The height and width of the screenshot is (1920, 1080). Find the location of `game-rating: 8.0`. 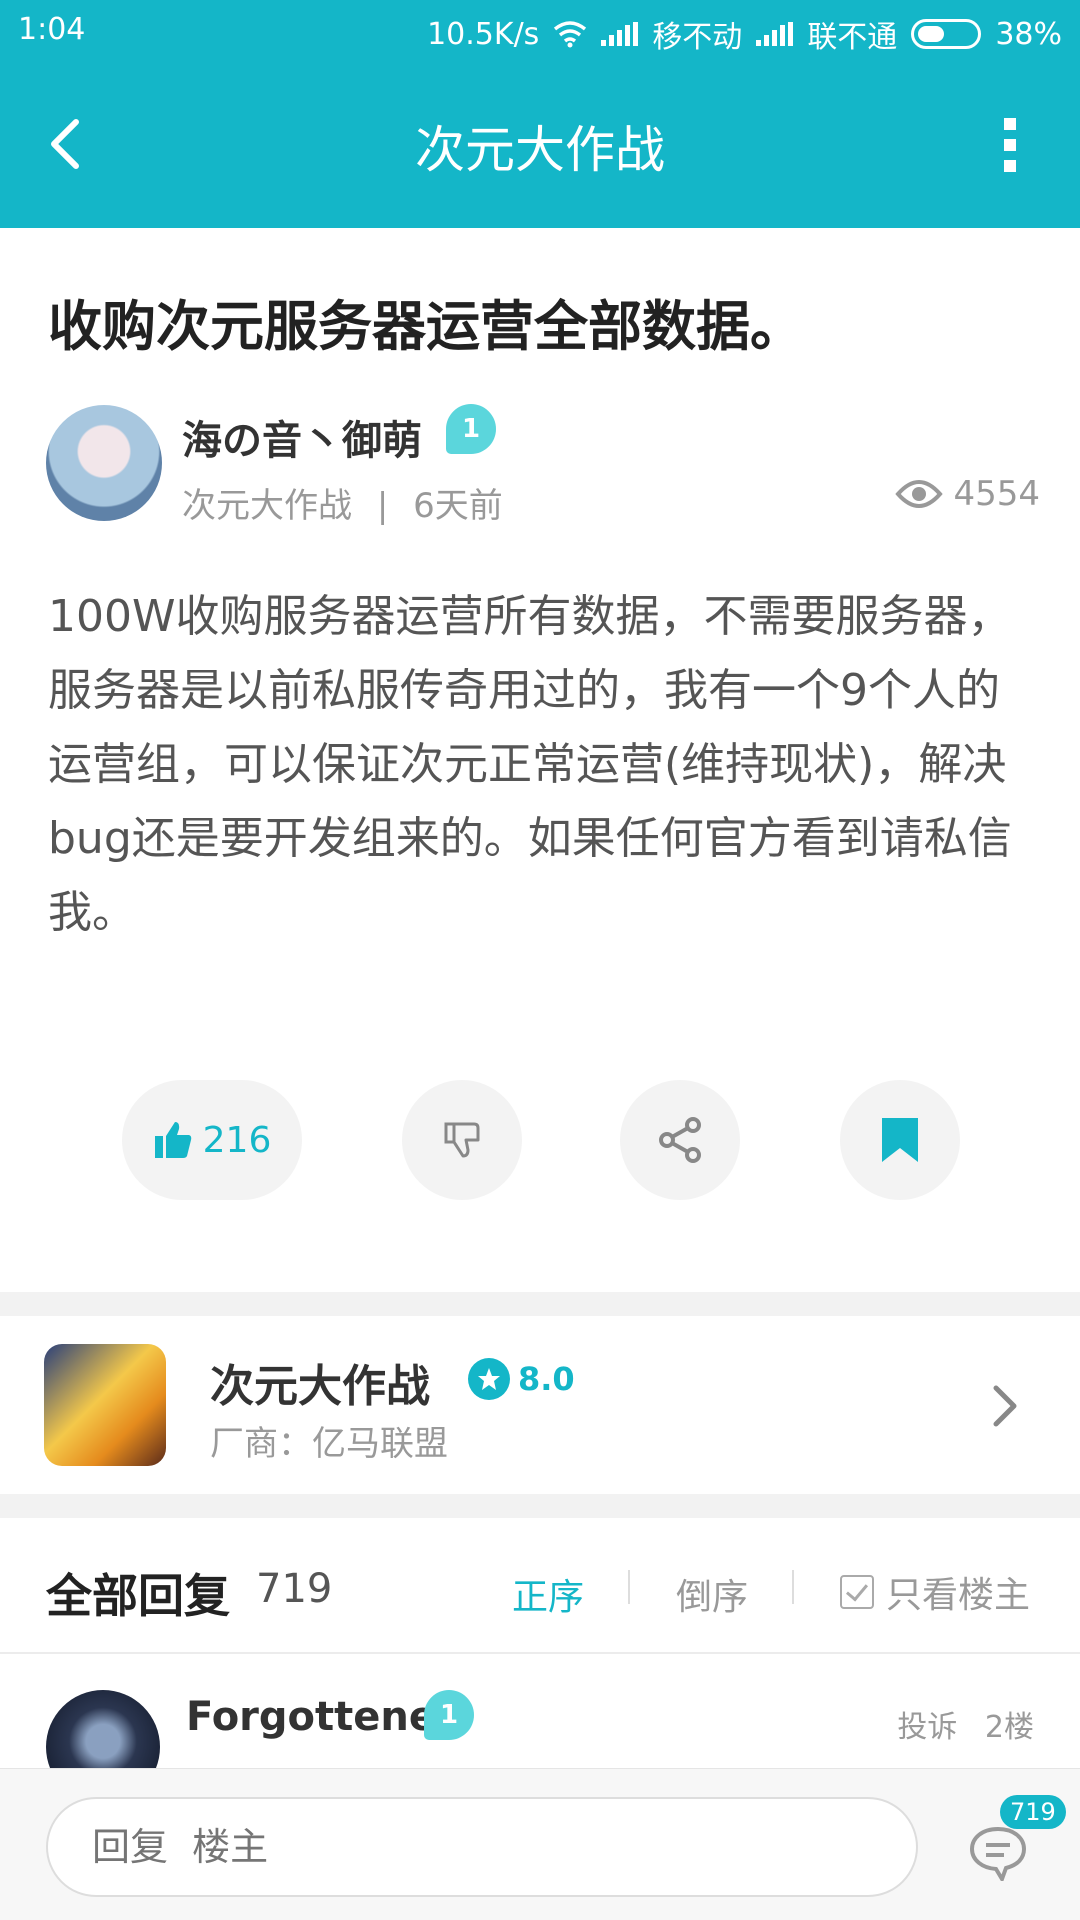

game-rating: 8.0 is located at coordinates (546, 1379).